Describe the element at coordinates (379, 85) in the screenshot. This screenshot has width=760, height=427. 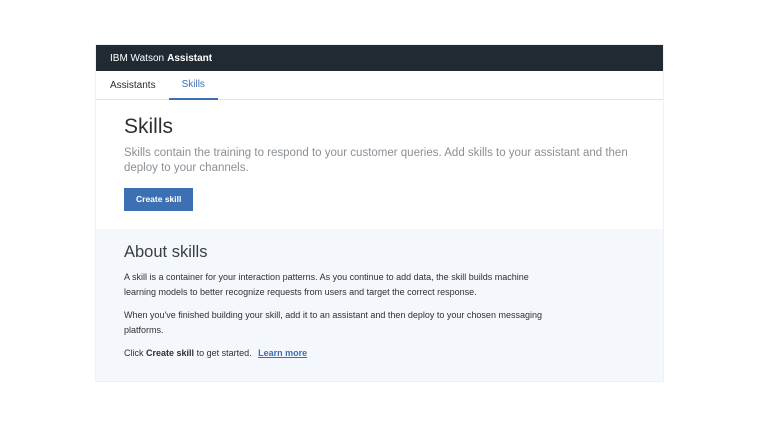
I see `tab-bar: Assistants Skills` at that location.